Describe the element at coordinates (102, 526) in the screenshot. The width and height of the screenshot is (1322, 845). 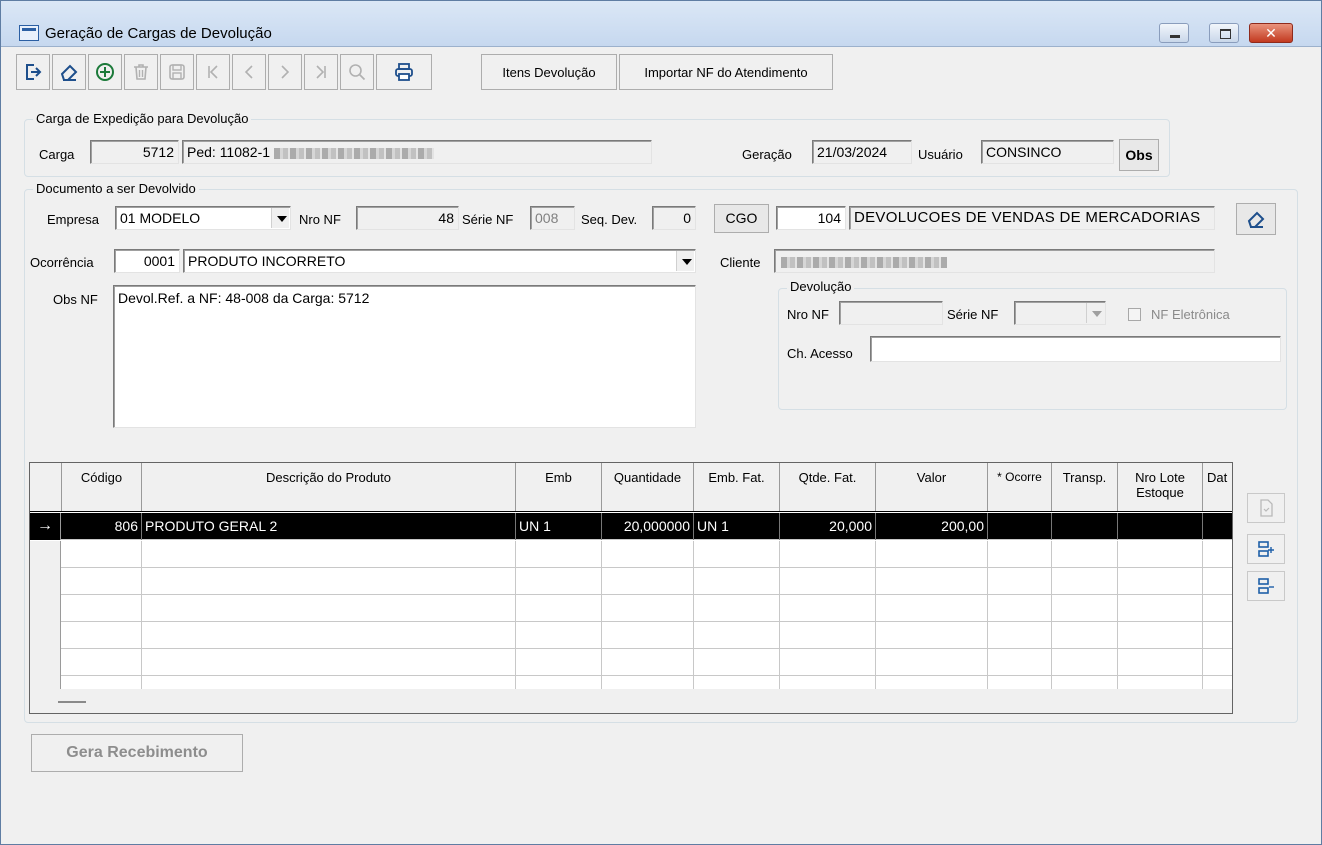
I see `cell-codigo: 806` at that location.